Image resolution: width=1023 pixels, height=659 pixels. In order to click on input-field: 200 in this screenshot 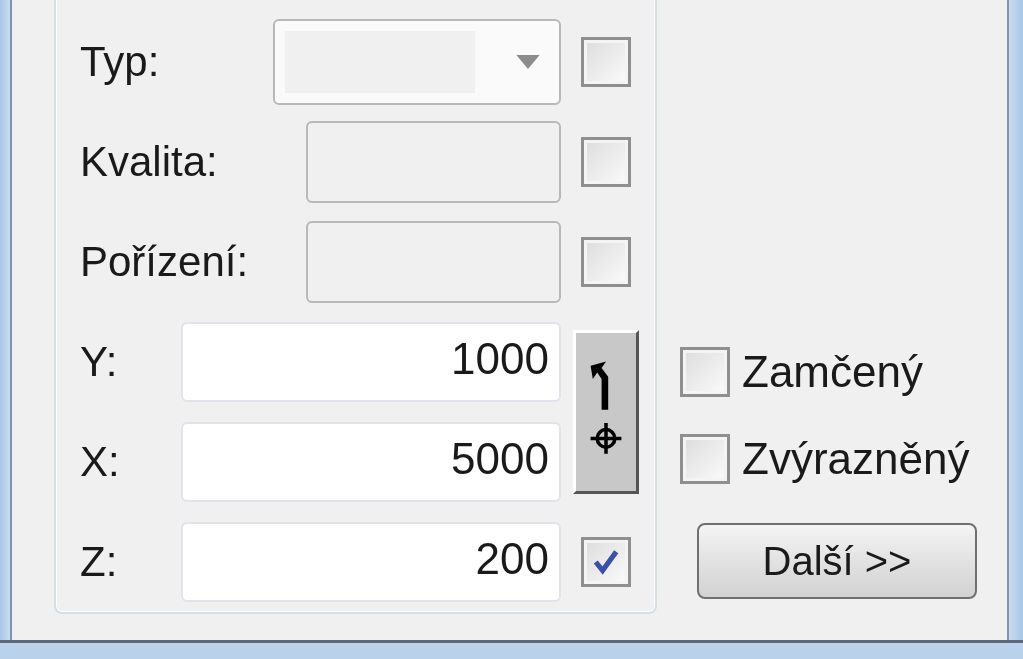, I will do `click(371, 562)`.